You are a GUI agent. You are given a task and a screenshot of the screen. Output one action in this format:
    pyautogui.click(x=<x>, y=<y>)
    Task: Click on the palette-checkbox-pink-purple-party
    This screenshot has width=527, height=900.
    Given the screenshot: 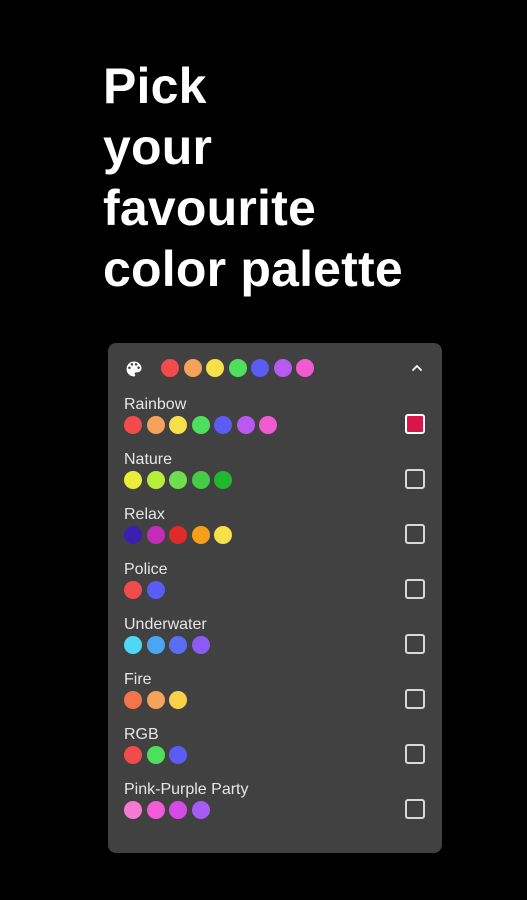 What is the action you would take?
    pyautogui.click(x=415, y=809)
    